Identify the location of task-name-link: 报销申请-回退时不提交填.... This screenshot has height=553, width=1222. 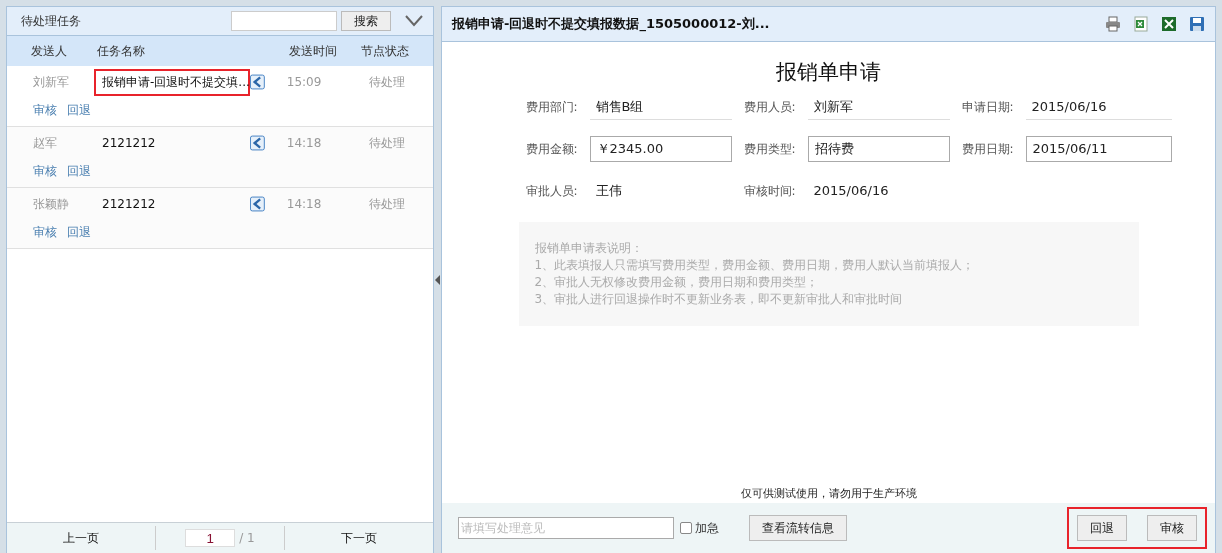
(172, 82).